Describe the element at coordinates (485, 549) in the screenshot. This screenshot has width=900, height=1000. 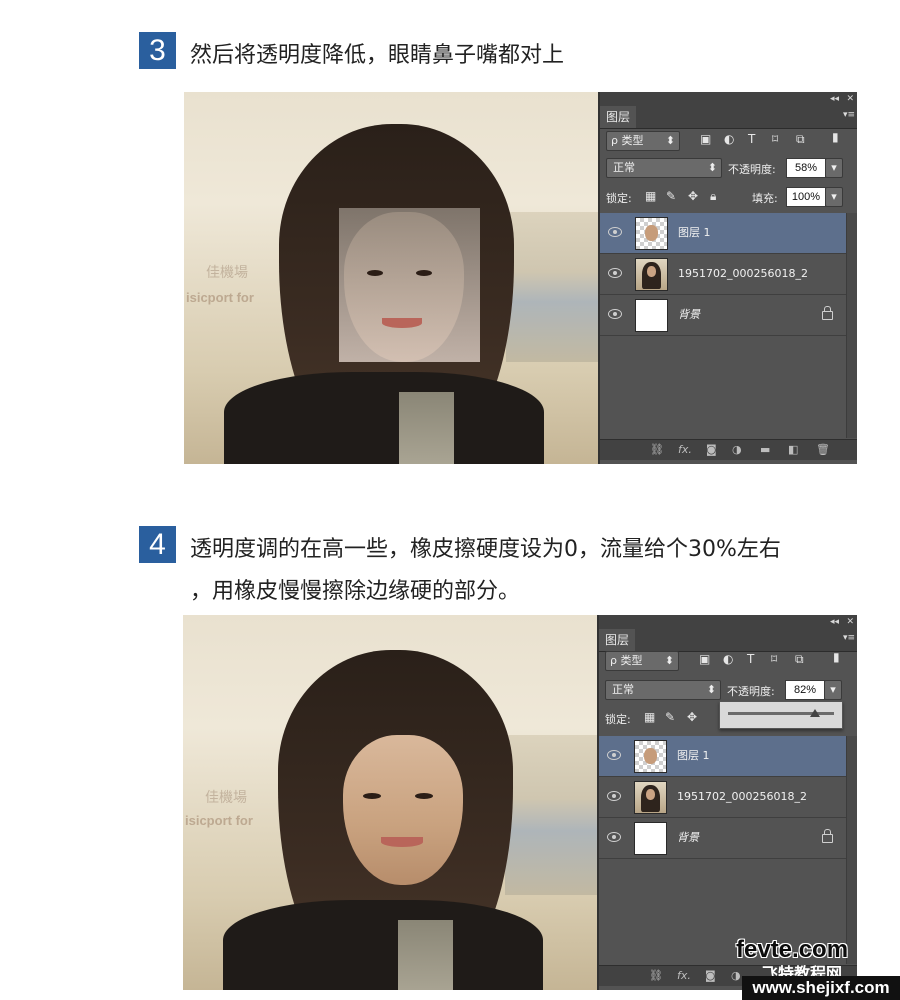
I see `step-instruction-line-1: 透明度调的在高一些，橡皮擦硬度设为0，流量给个30%左右` at that location.